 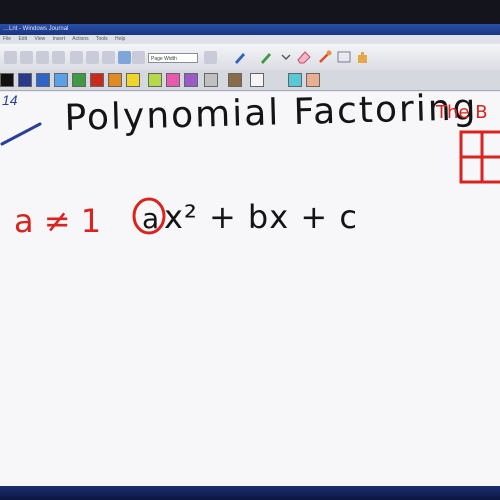 I want to click on insert-space-icon, so click(x=344, y=57).